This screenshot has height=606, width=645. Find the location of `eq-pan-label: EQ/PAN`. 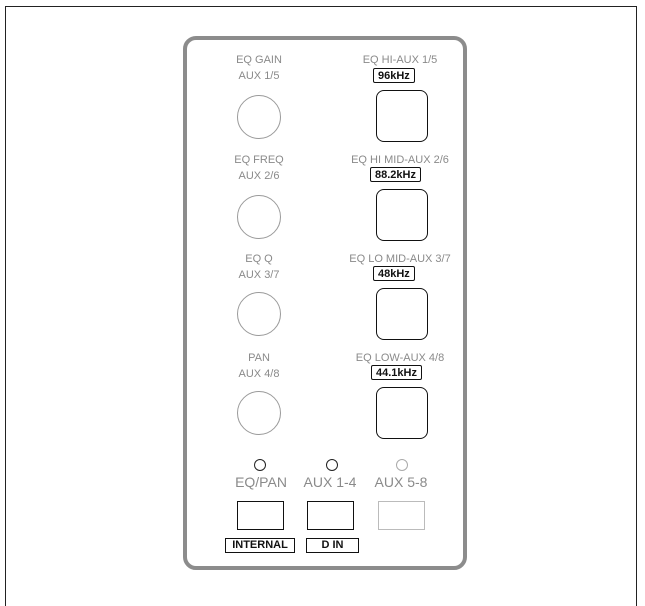

eq-pan-label: EQ/PAN is located at coordinates (261, 482).